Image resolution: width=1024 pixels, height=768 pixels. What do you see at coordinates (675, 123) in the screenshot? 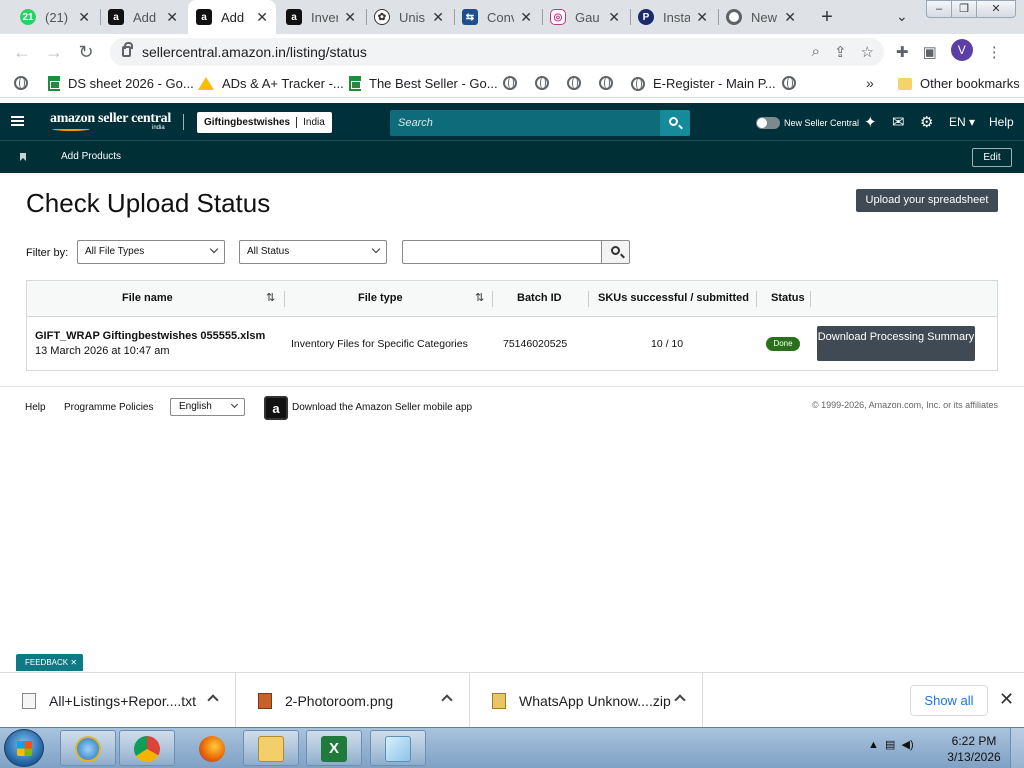
I see `search-button` at bounding box center [675, 123].